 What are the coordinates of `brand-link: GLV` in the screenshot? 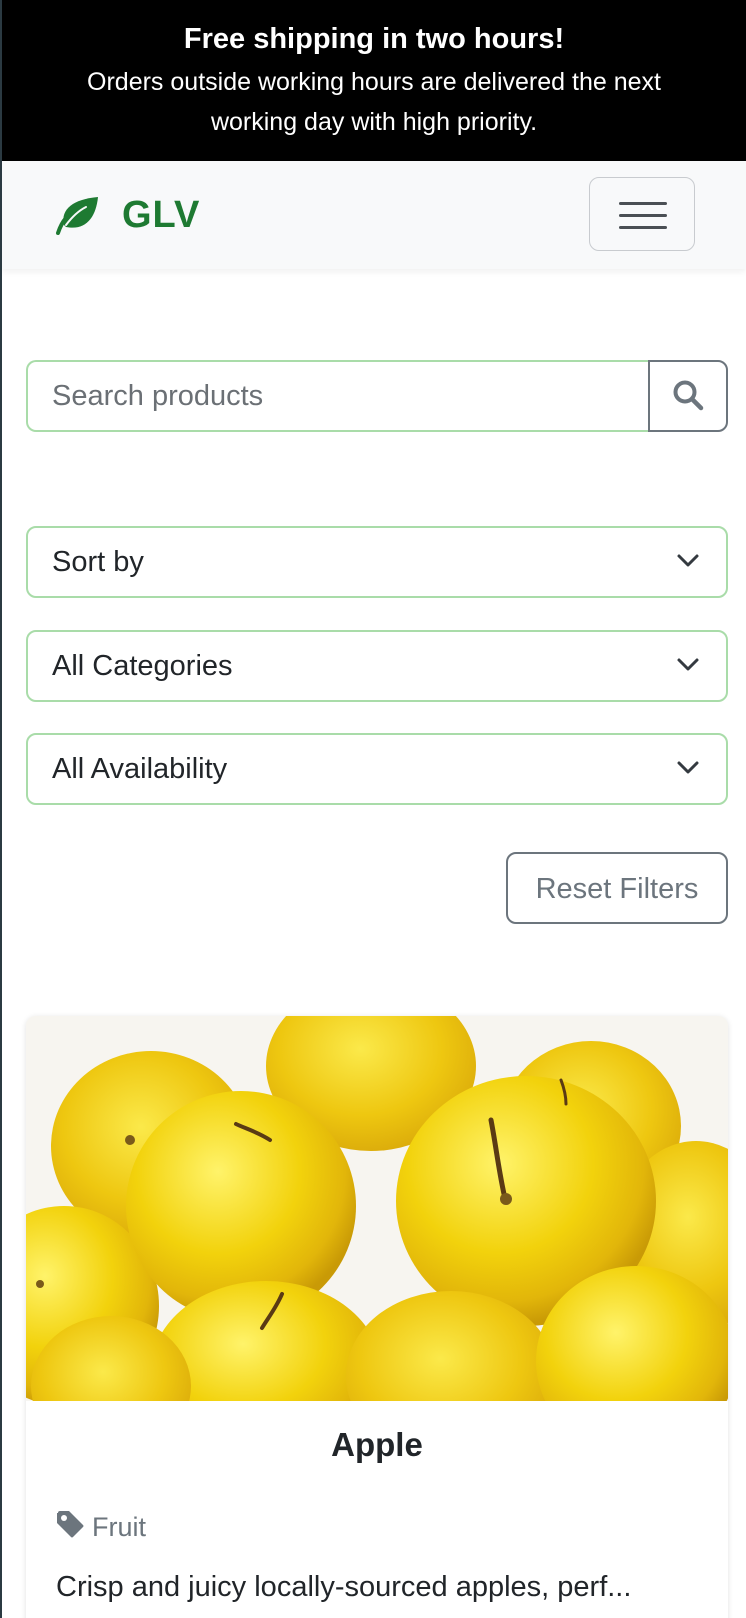 It's located at (127, 215).